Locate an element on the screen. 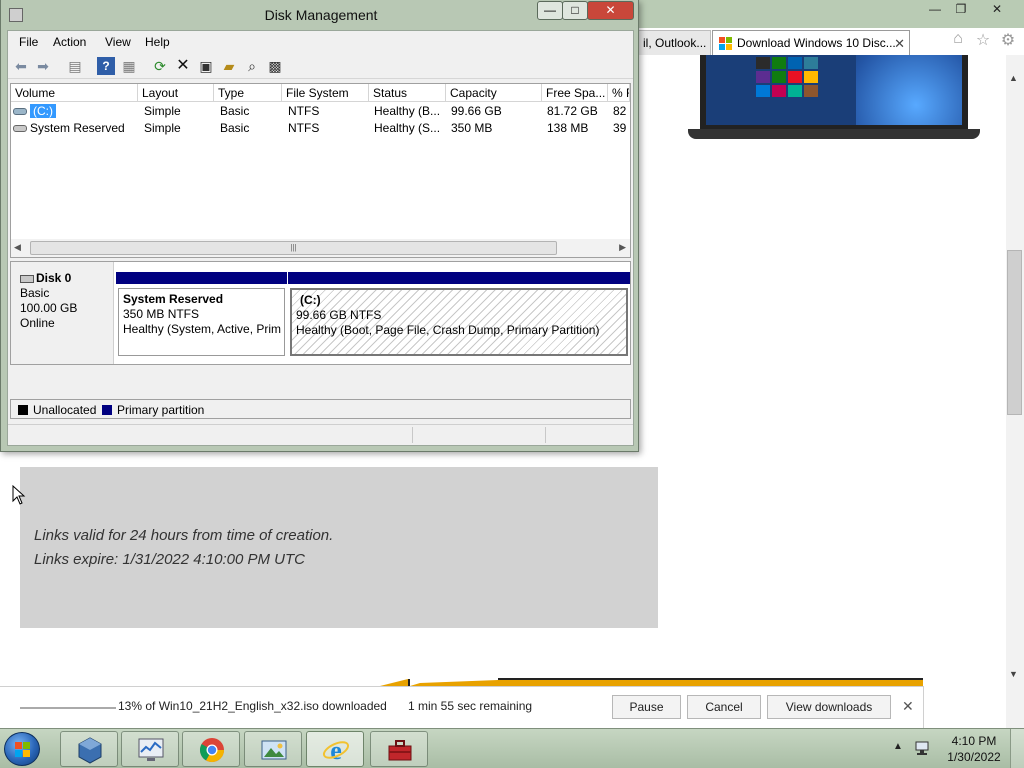  browser-minimize-button: — is located at coordinates (935, 10).